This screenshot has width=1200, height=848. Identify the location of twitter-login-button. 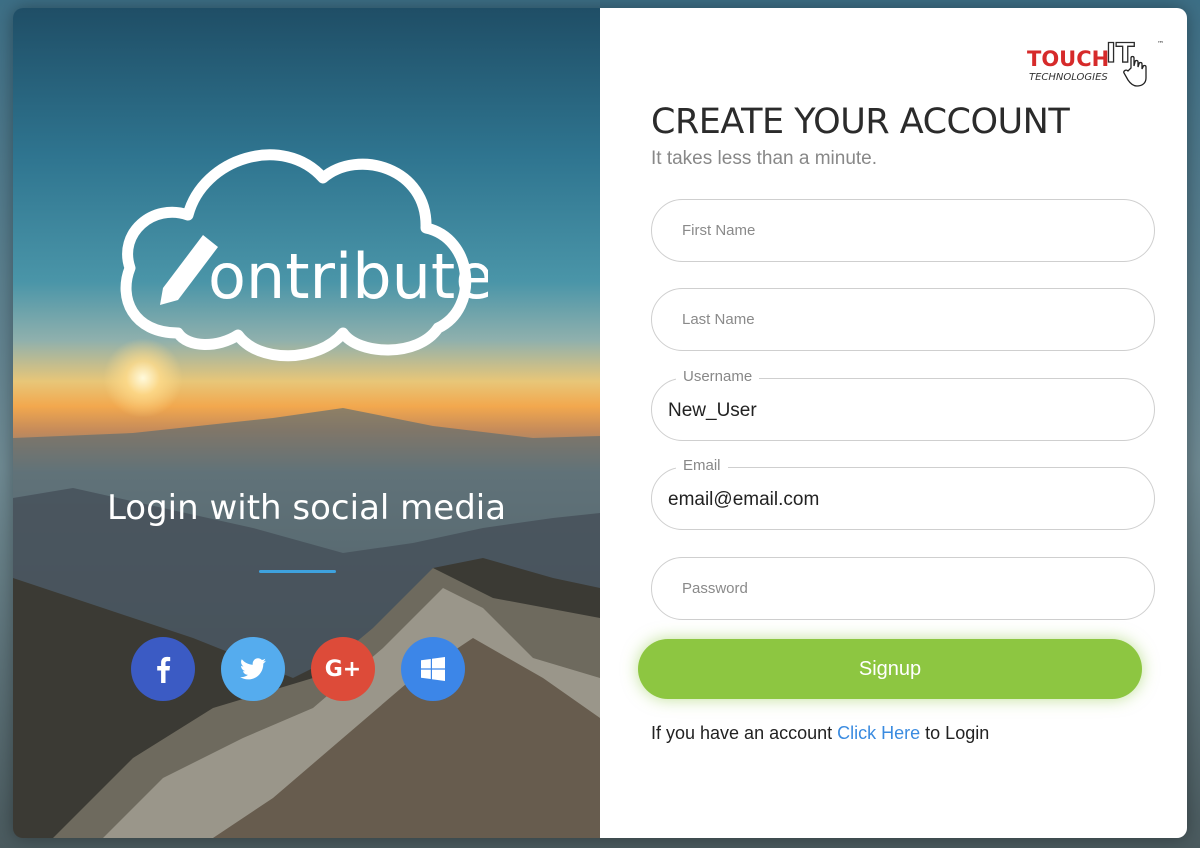
(253, 669).